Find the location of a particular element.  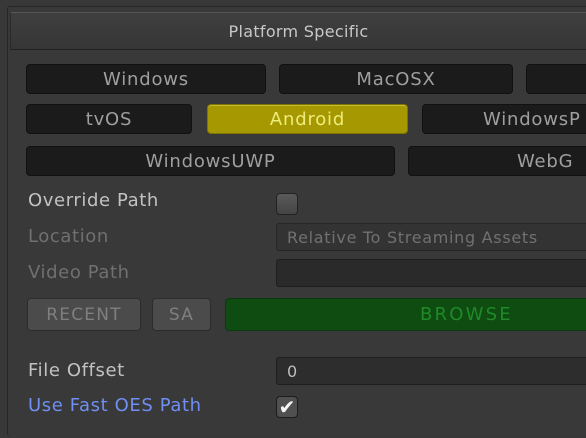

tab-android-label: Android is located at coordinates (307, 119).